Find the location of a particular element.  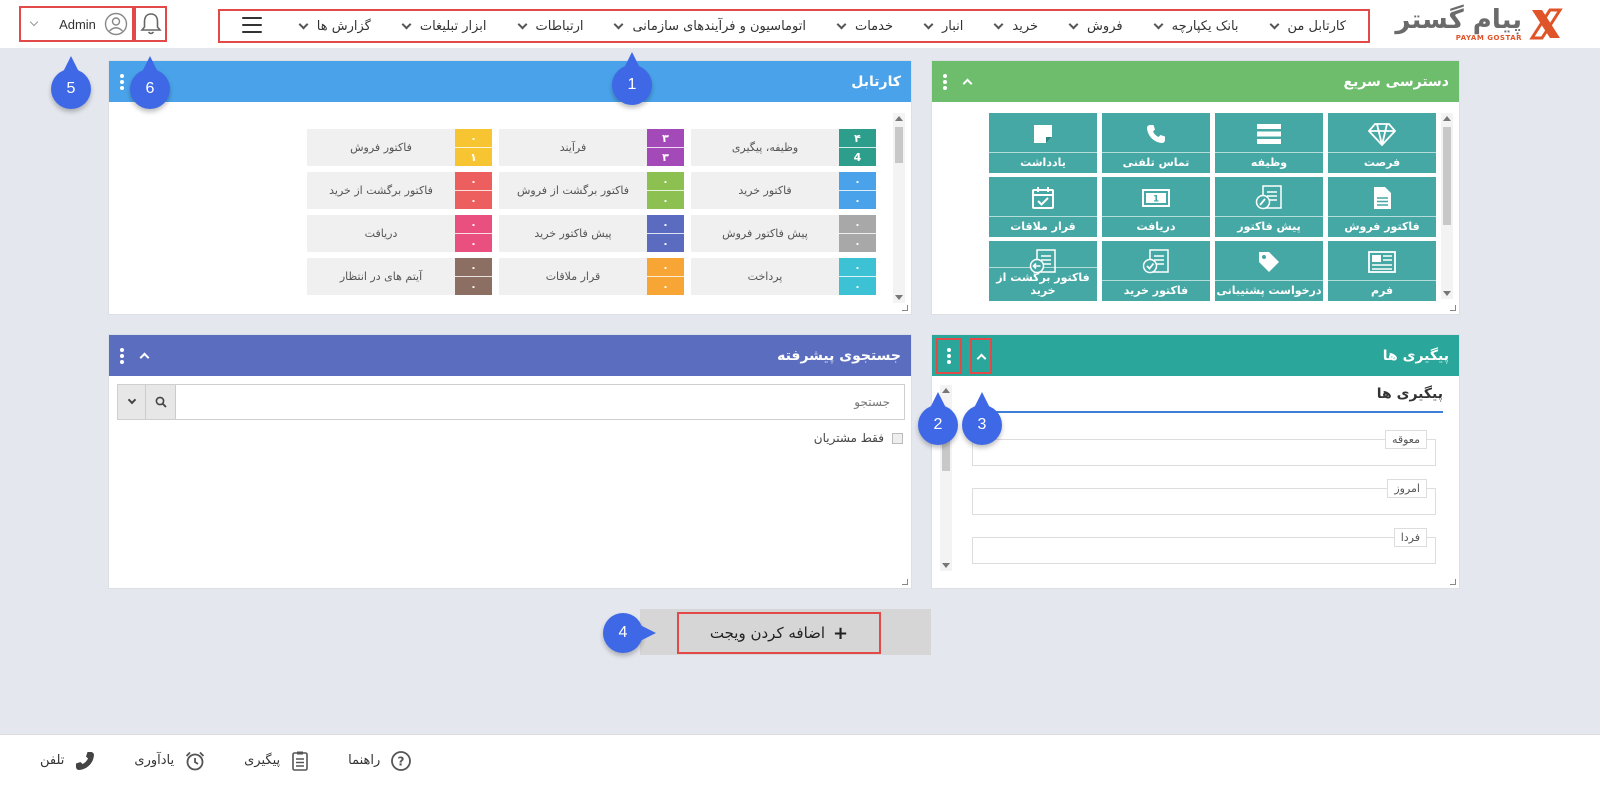

footer-reminder: یادآوری is located at coordinates (170, 761).